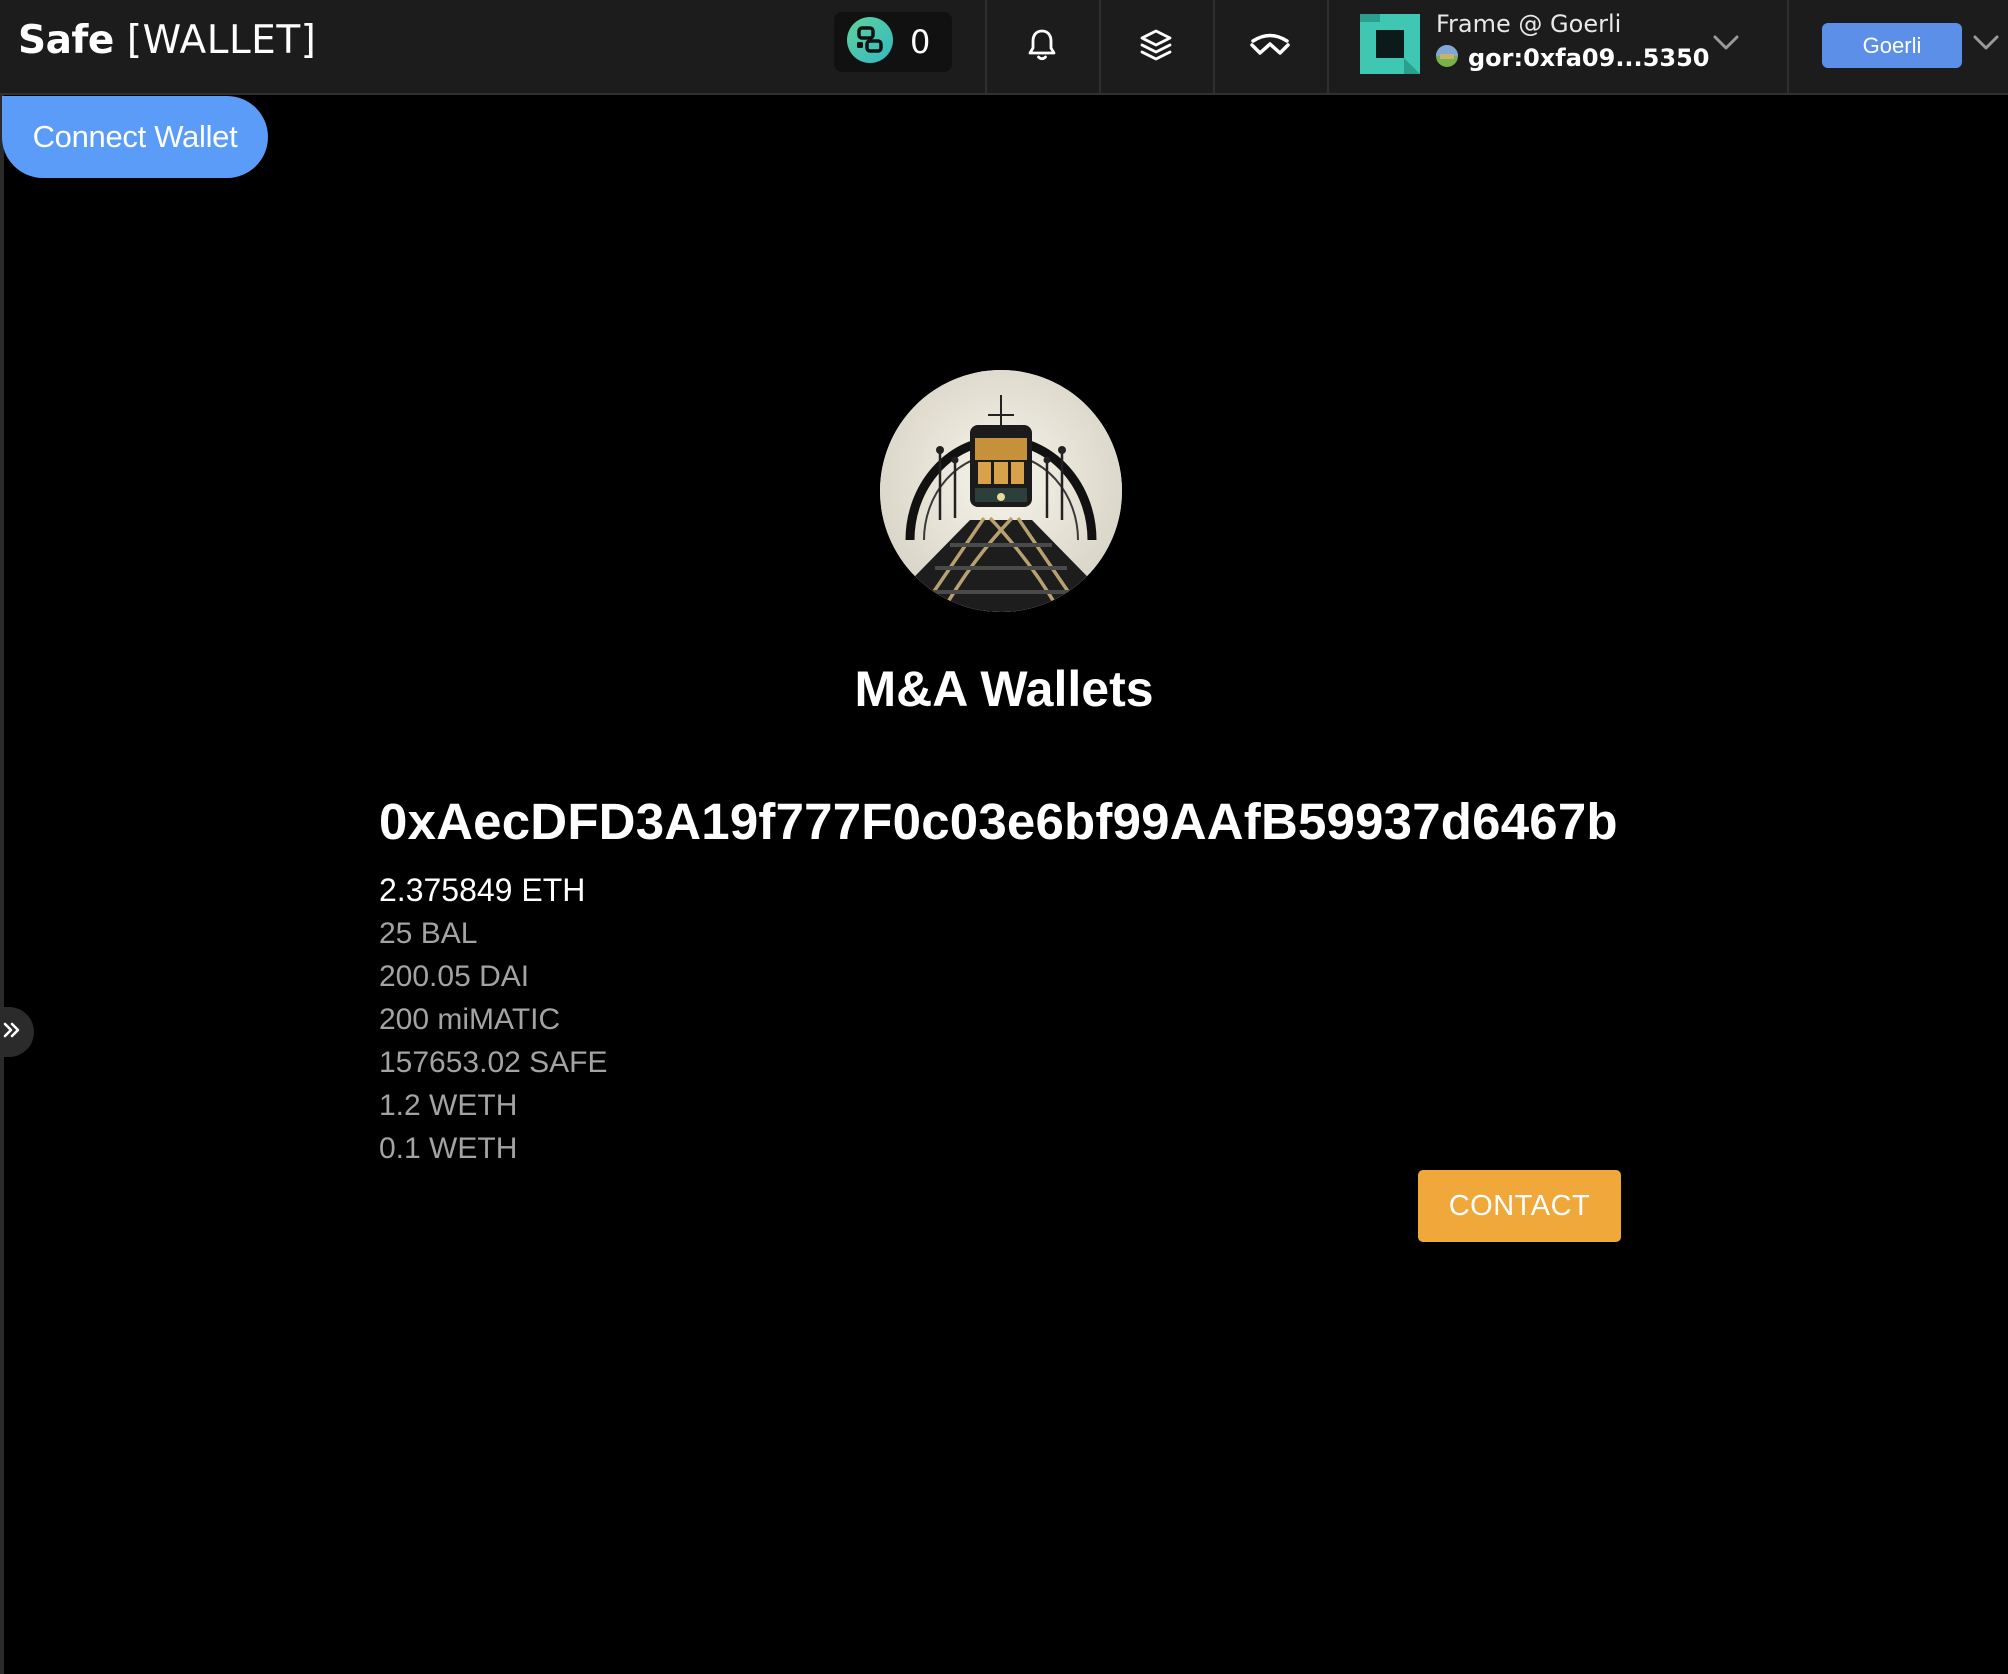  What do you see at coordinates (870, 42) in the screenshot?
I see `safe-apps-icon` at bounding box center [870, 42].